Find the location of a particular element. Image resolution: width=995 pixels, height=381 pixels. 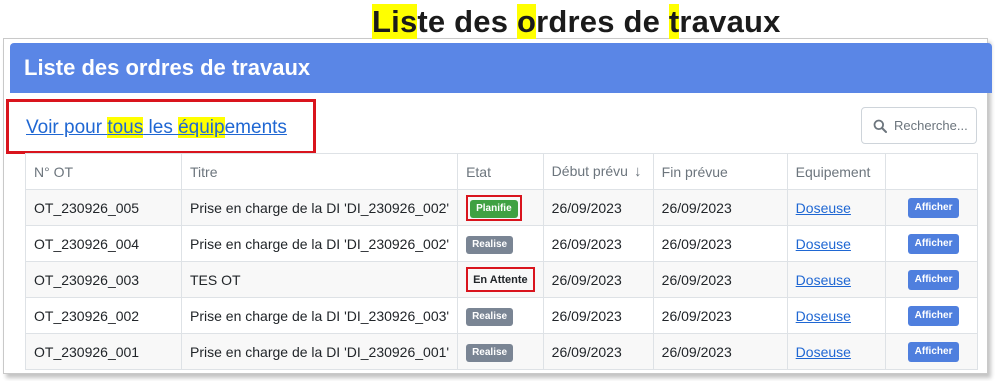

page-title: Liste des ordres de travaux is located at coordinates (576, 22).